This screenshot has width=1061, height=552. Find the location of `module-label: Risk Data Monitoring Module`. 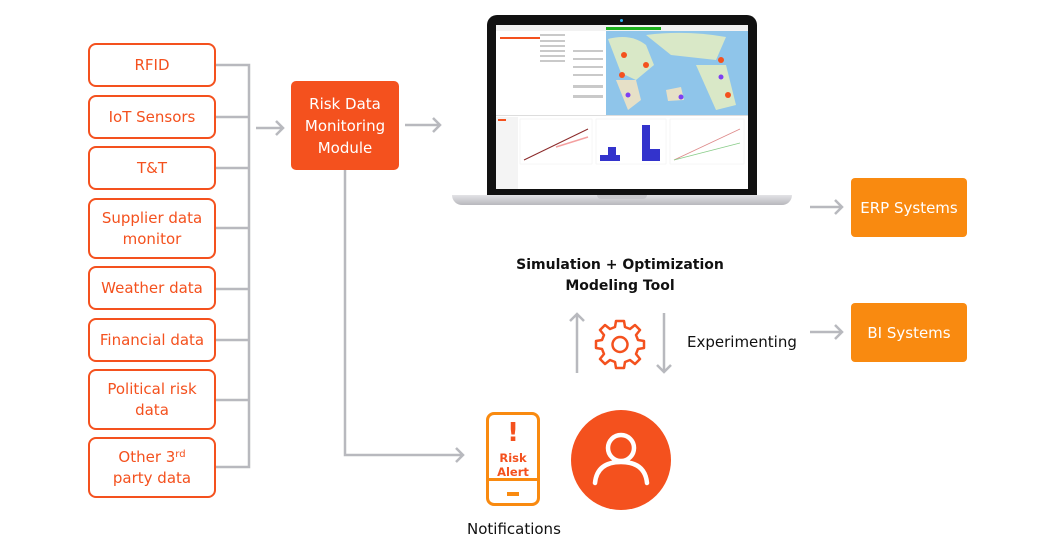

module-label: Risk Data Monitoring Module is located at coordinates (345, 125).